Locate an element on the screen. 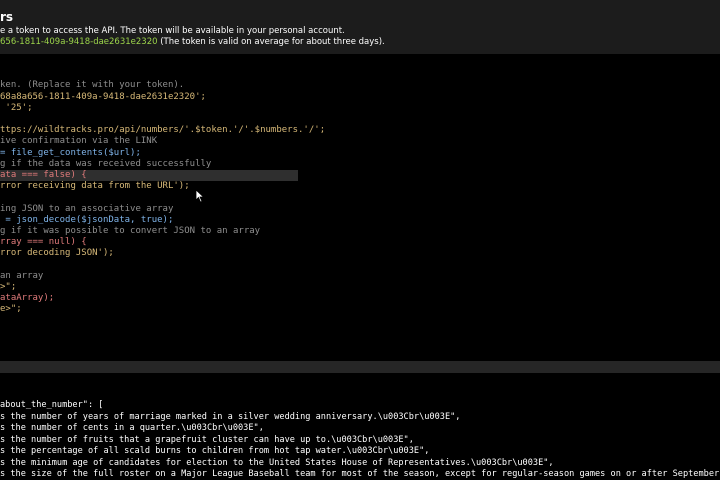 The width and height of the screenshot is (720, 480). code-line: e>"; is located at coordinates (360, 309).